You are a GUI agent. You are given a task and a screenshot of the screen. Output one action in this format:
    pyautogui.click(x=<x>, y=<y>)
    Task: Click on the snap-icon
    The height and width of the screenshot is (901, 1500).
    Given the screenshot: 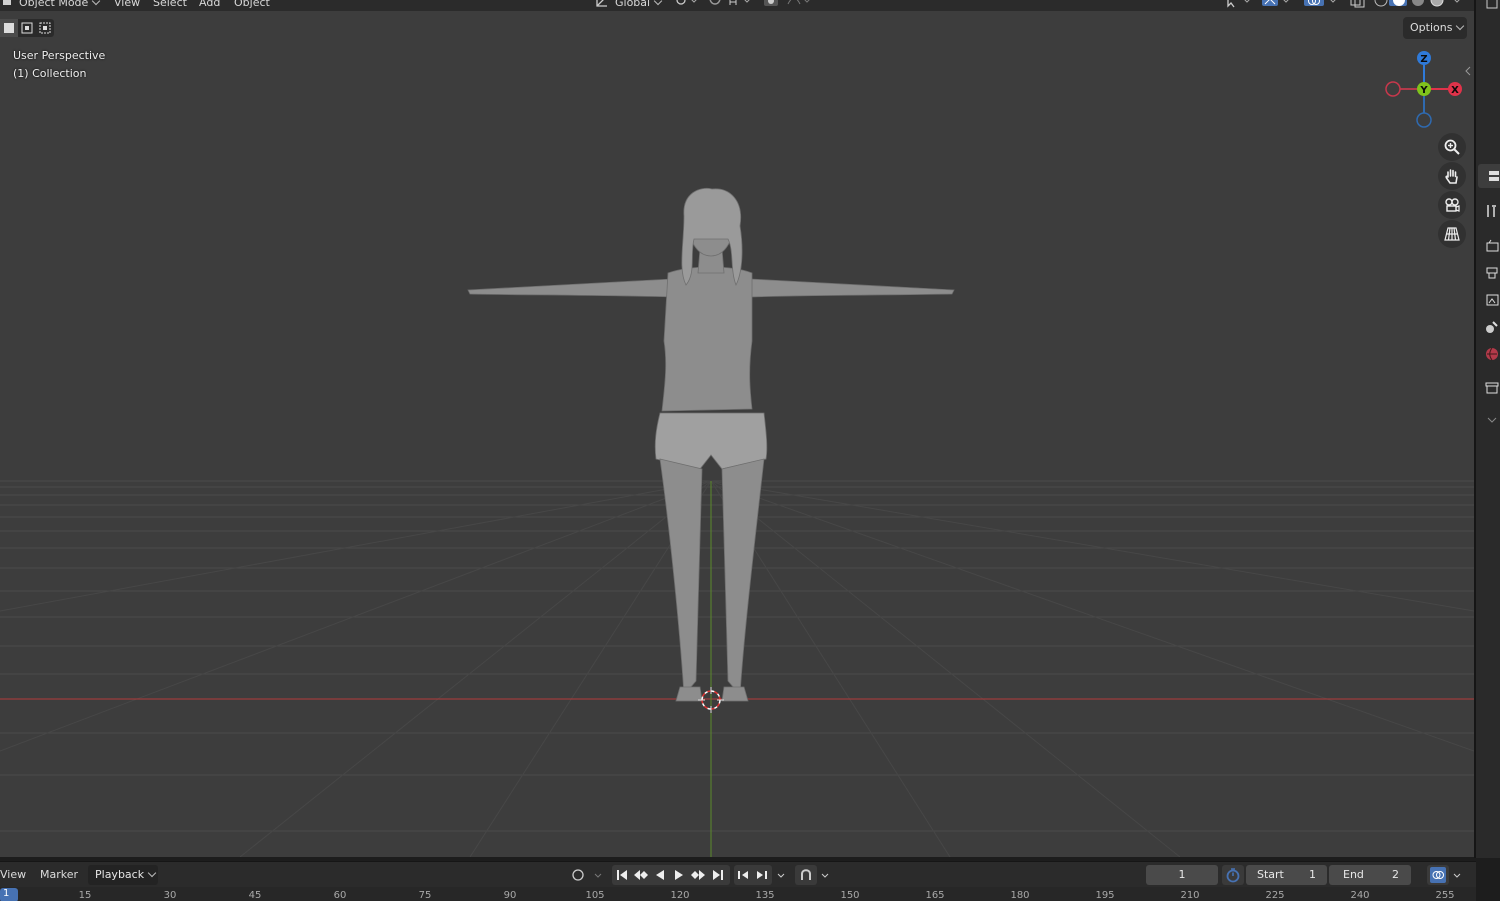 What is the action you would take?
    pyautogui.click(x=729, y=5)
    